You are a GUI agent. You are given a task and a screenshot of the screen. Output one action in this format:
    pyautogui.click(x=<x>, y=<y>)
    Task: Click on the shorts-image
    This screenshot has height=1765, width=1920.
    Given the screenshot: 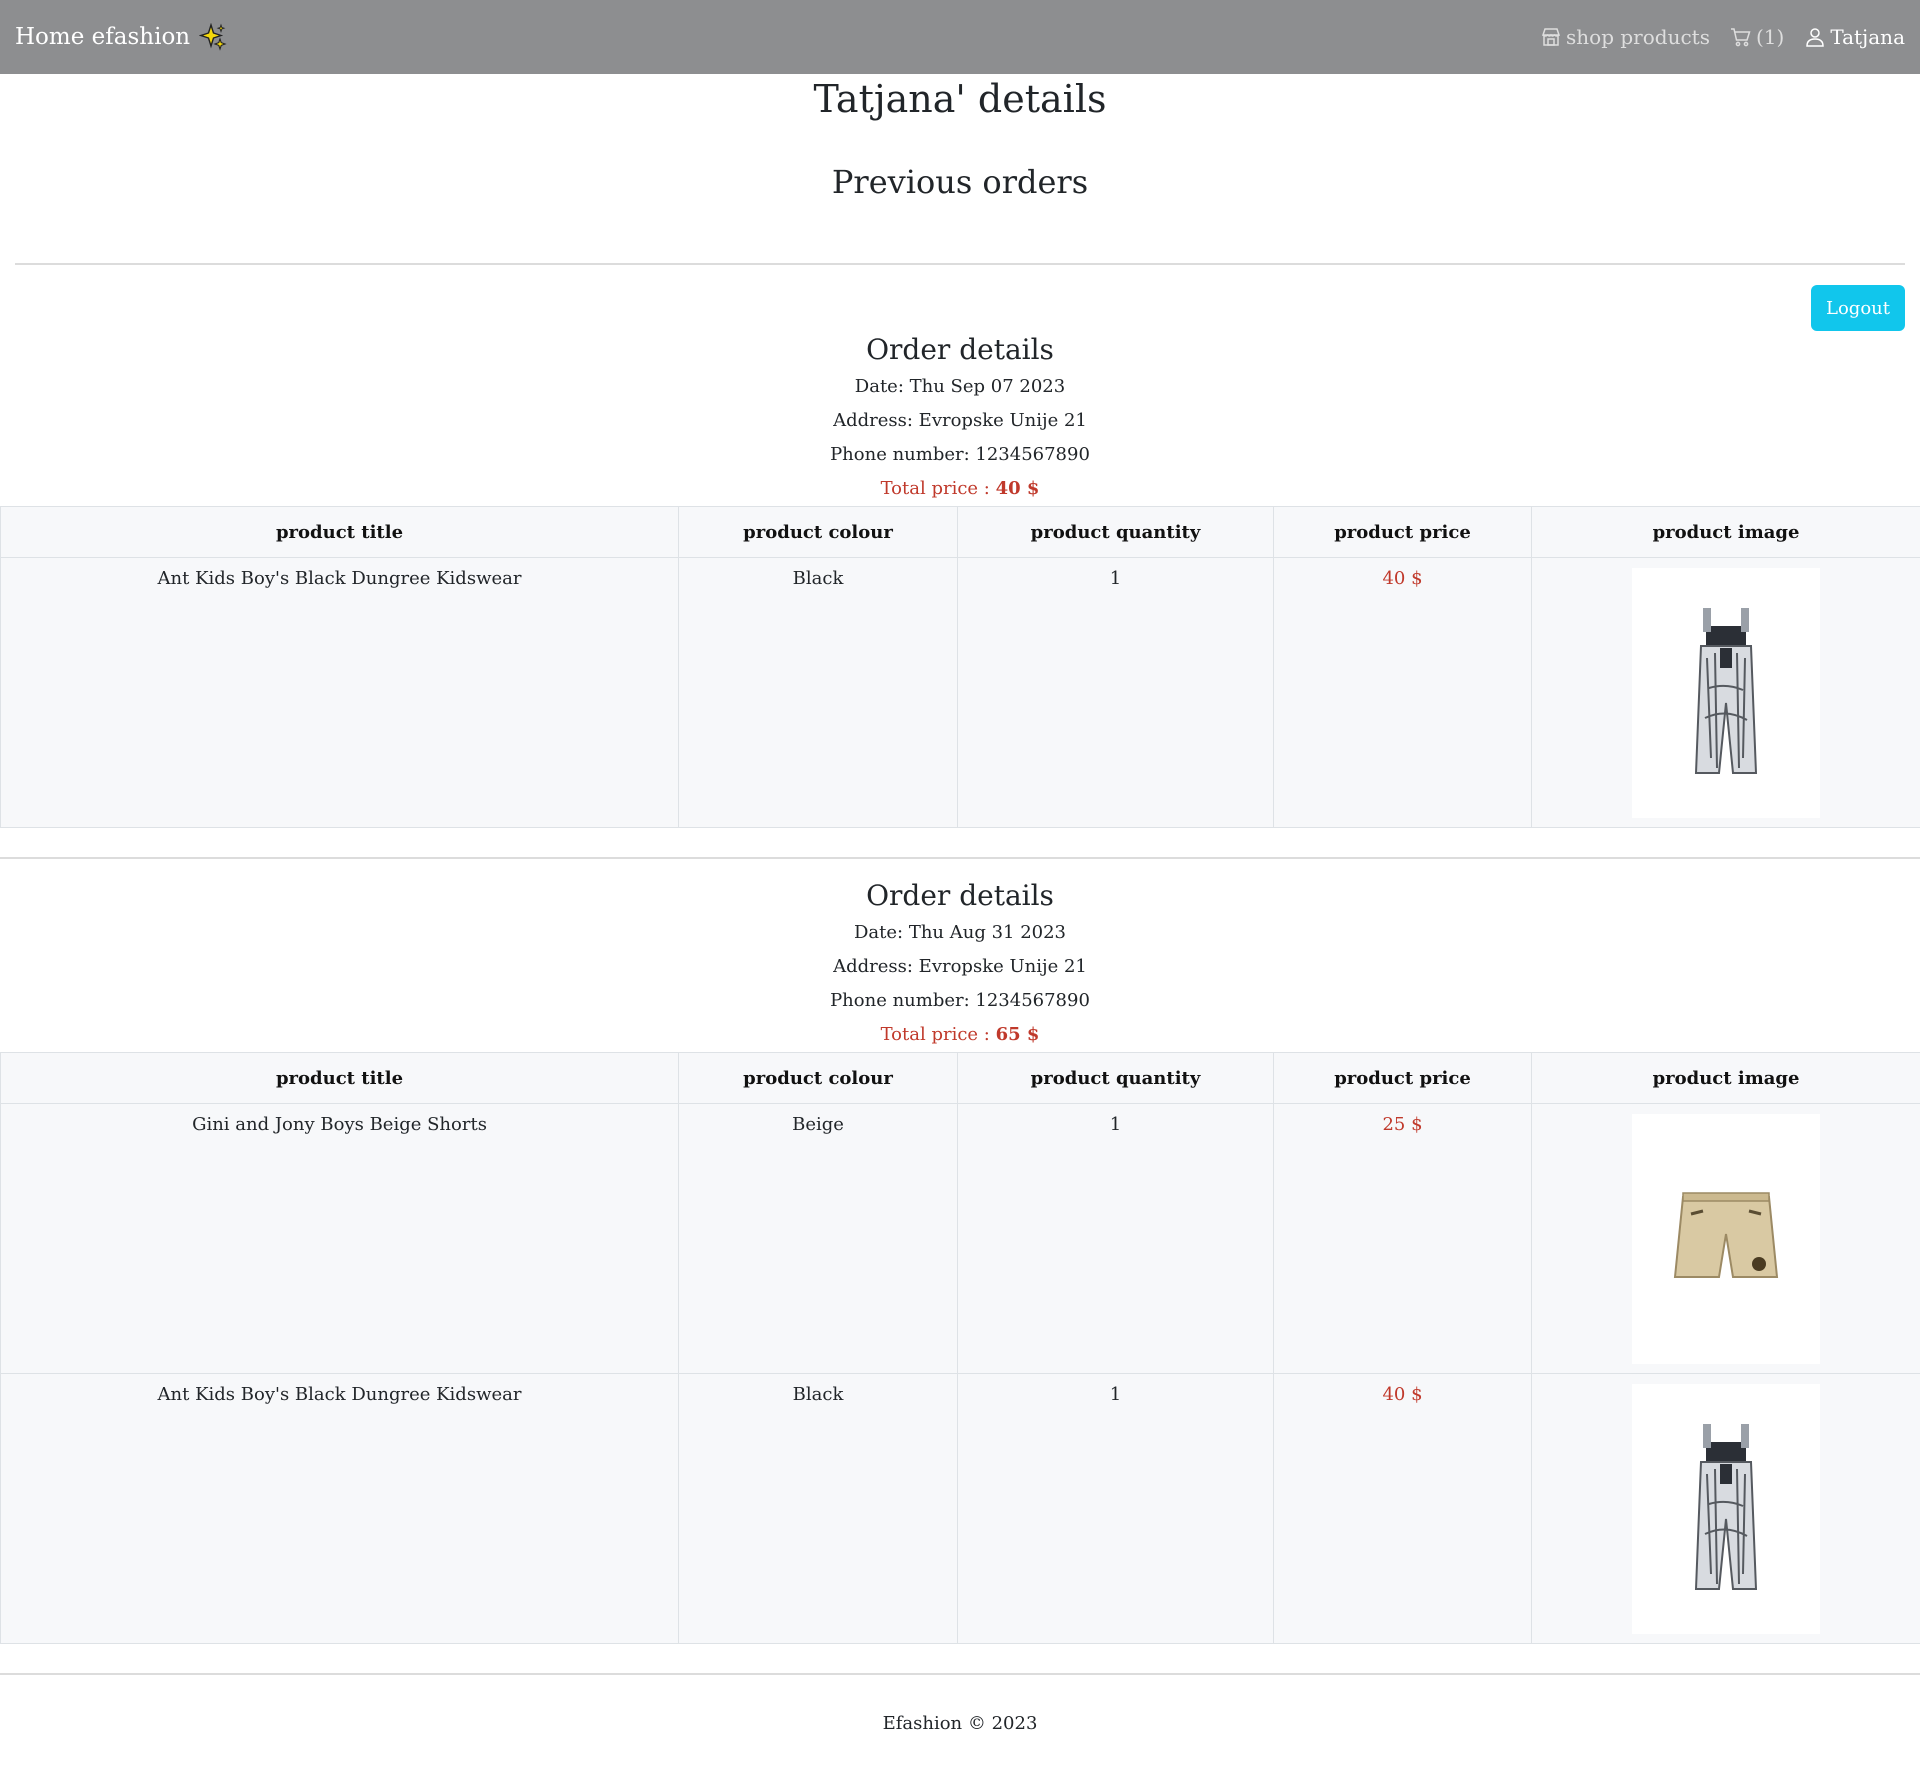 What is the action you would take?
    pyautogui.click(x=1726, y=1239)
    